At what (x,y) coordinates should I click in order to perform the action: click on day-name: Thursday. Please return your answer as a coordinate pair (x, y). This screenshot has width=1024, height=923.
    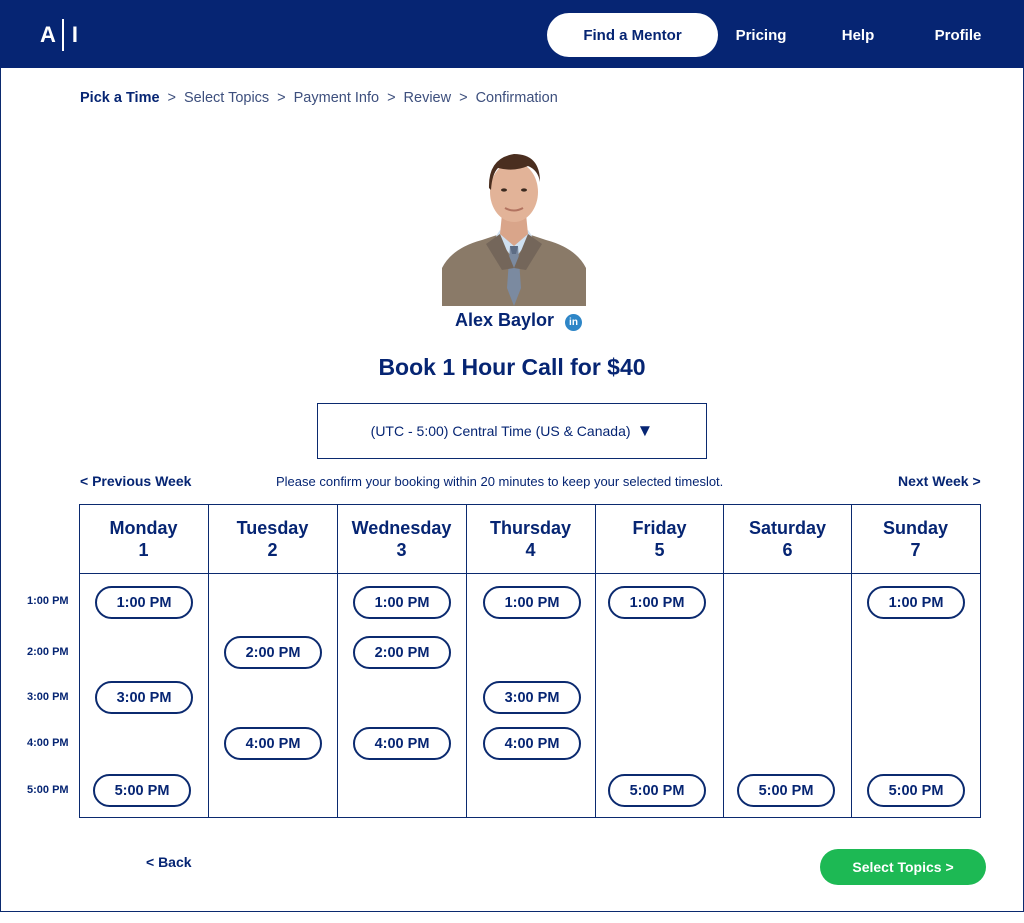
    Looking at the image, I should click on (530, 528).